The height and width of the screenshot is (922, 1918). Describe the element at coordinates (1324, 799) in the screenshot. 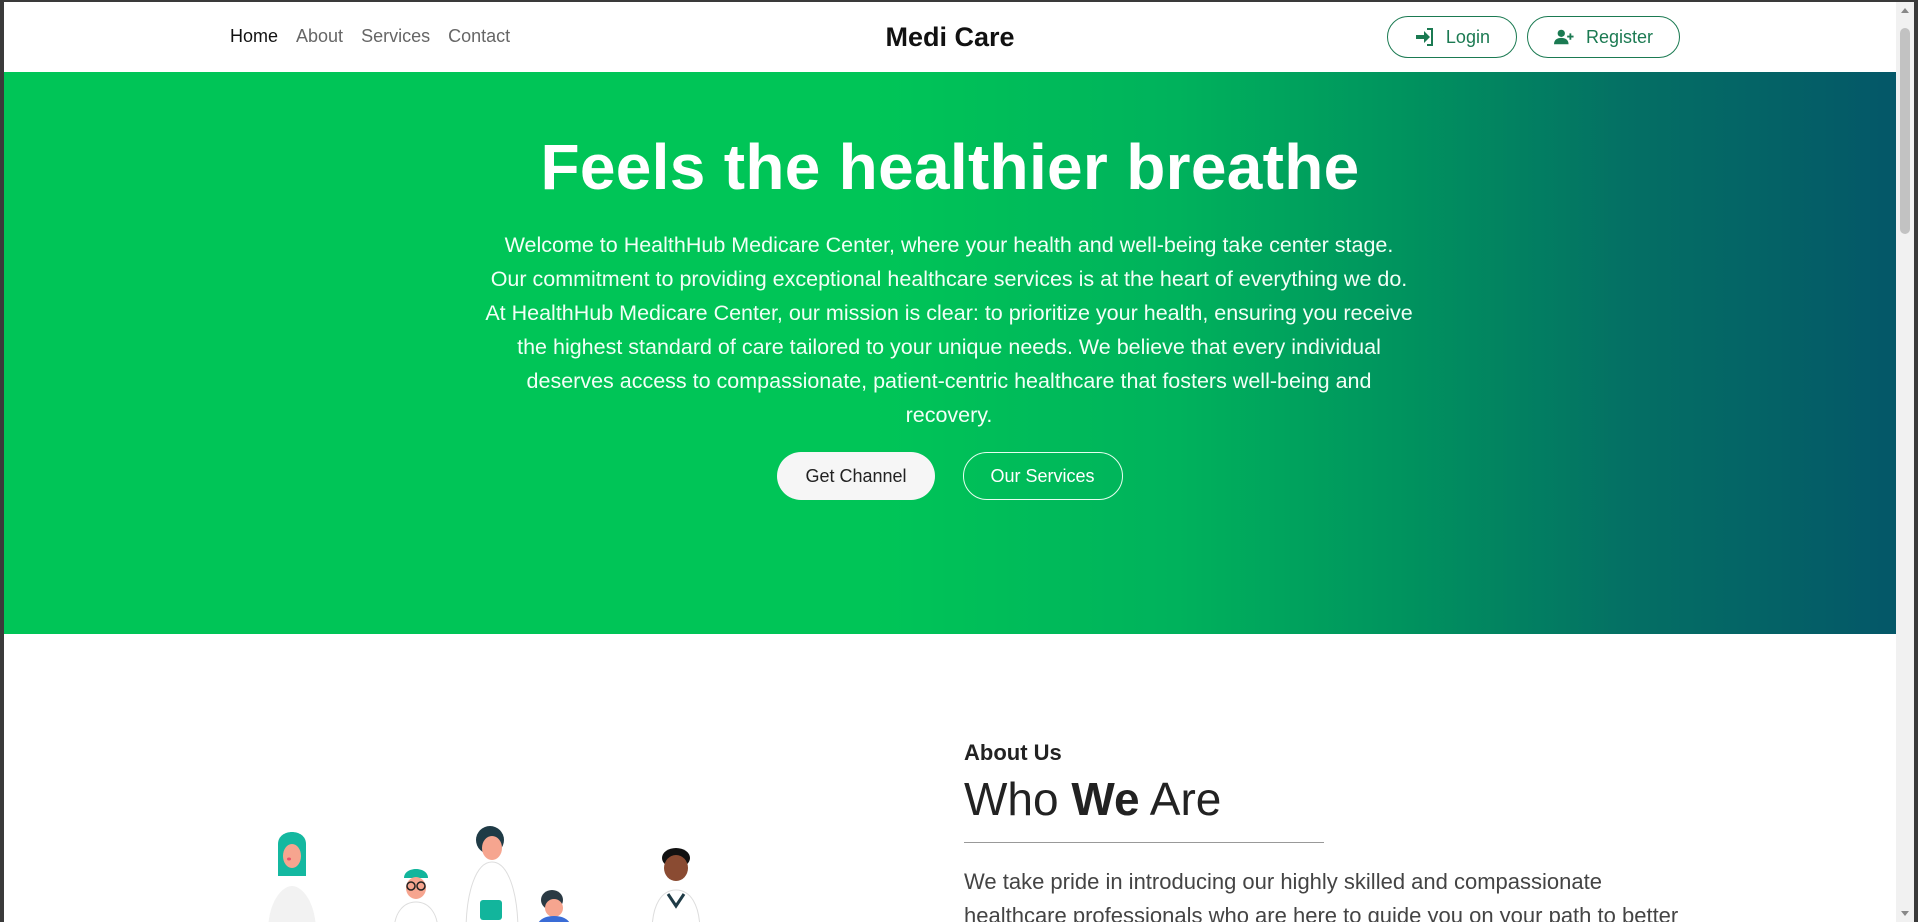

I see `about-title: Who We Are` at that location.